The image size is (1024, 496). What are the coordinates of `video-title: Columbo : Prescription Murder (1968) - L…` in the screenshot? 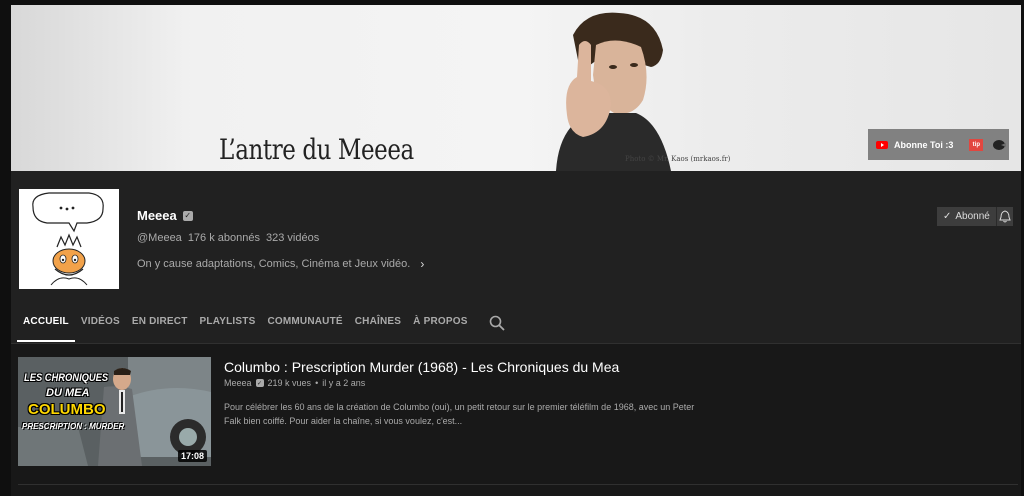 It's located at (421, 367).